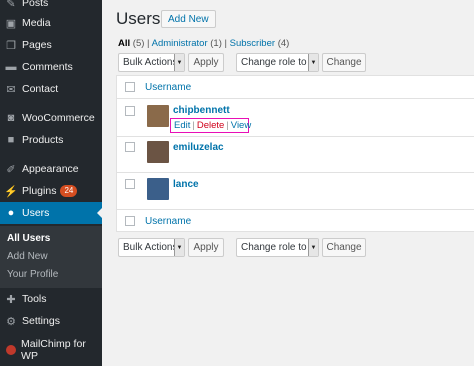 The image size is (474, 366). I want to click on sidebar-item-label: Contact, so click(40, 89).